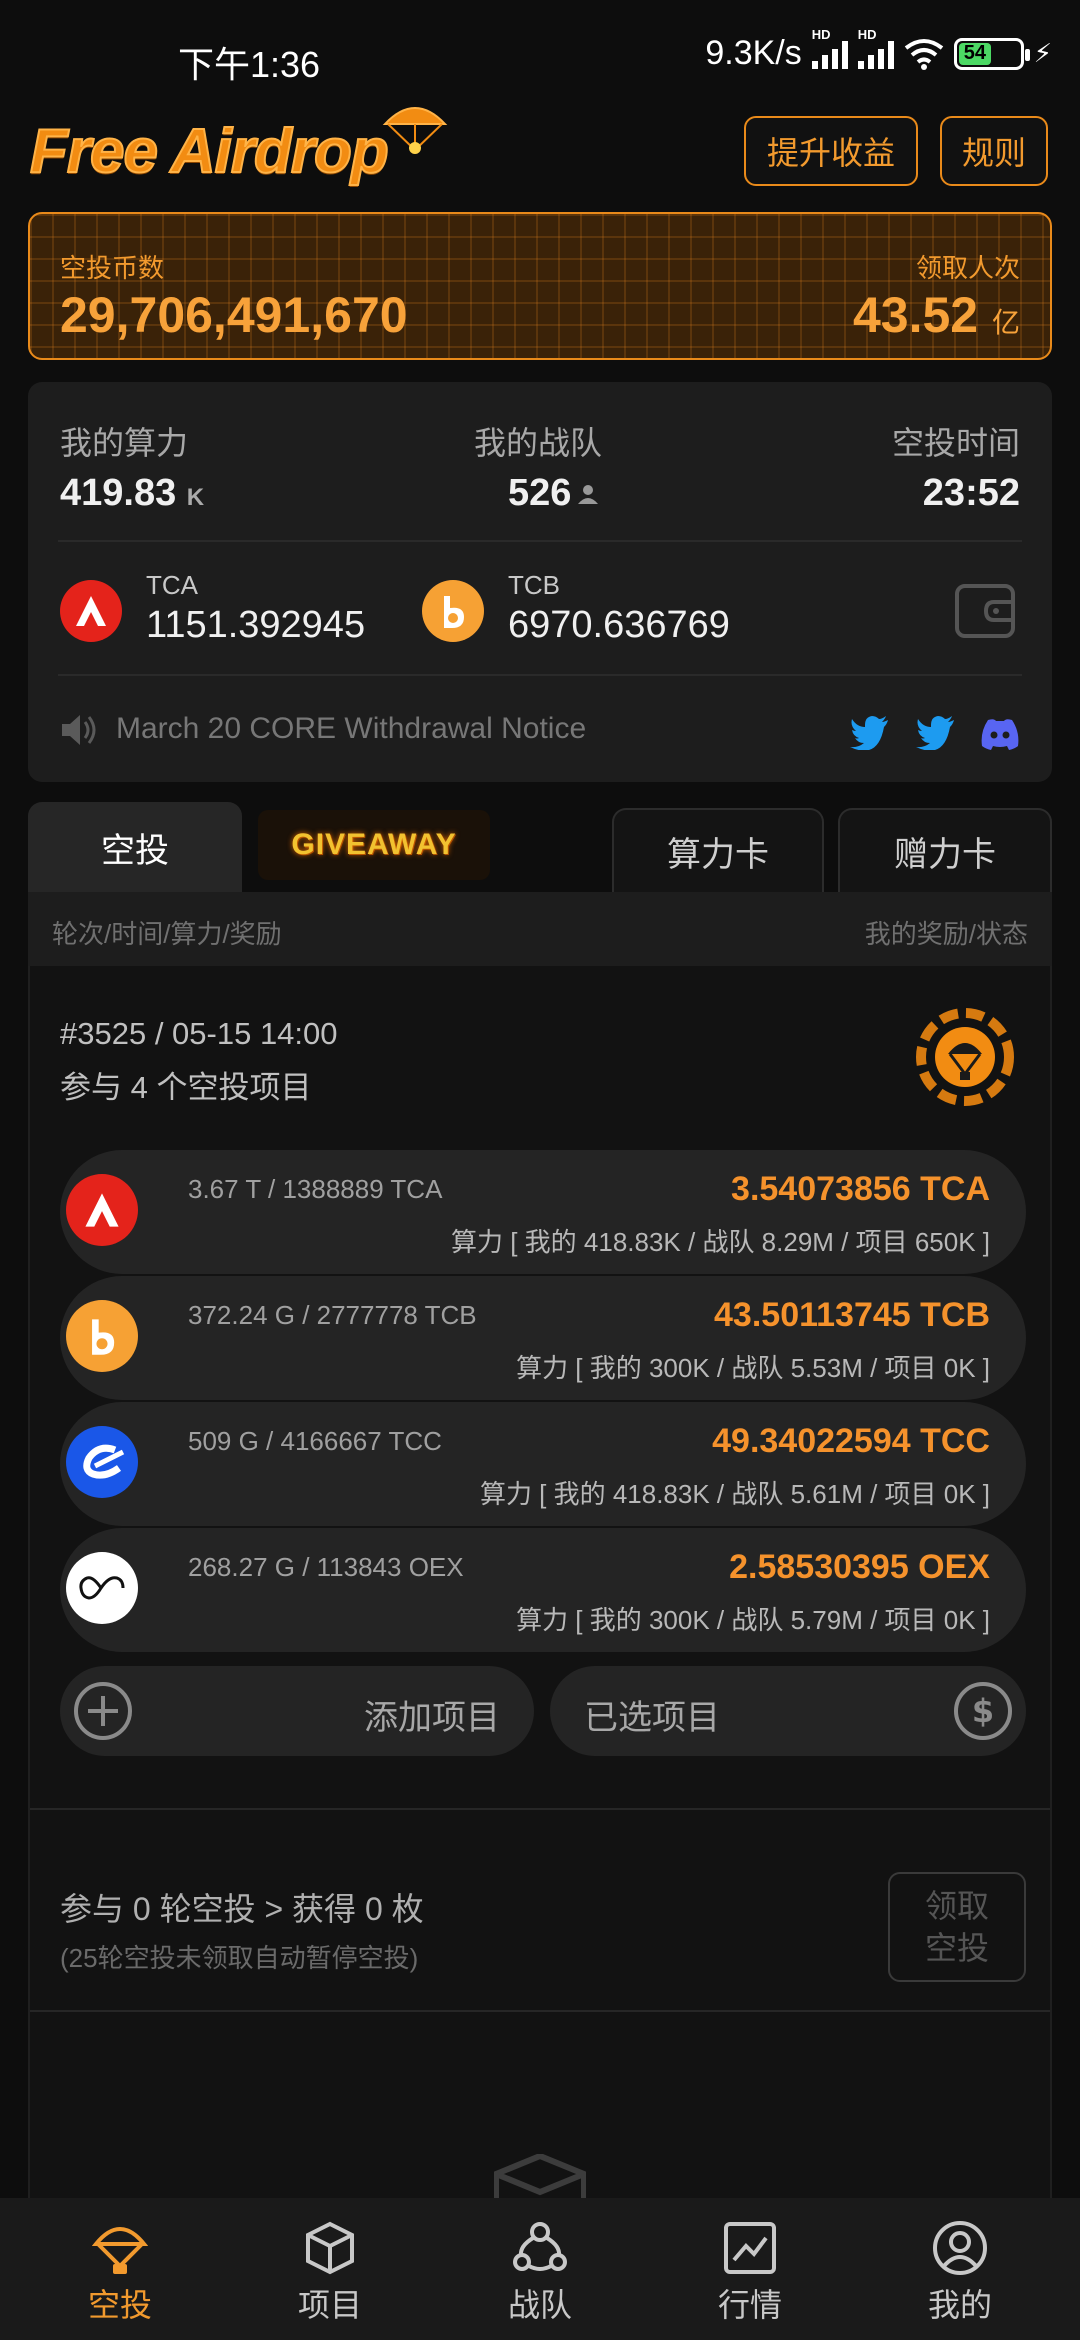 The height and width of the screenshot is (2340, 1080). I want to click on project-amount: 372.24 G / 2777778 TCB, so click(332, 1315).